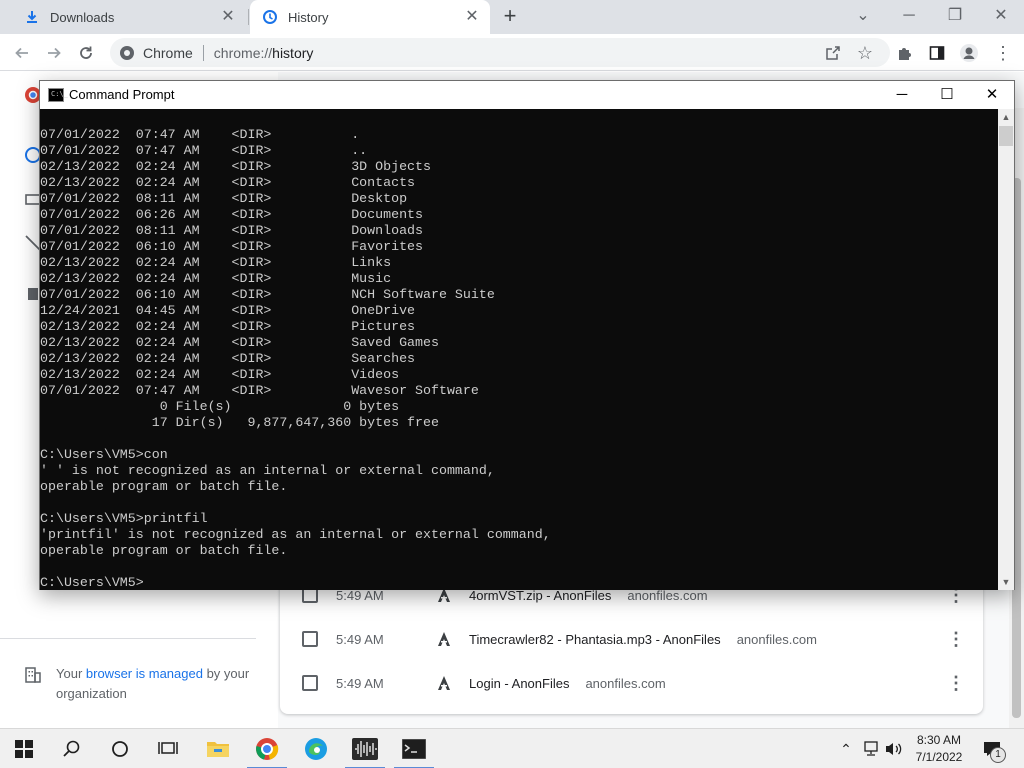 The image size is (1024, 768). I want to click on tab-label: History, so click(308, 17).